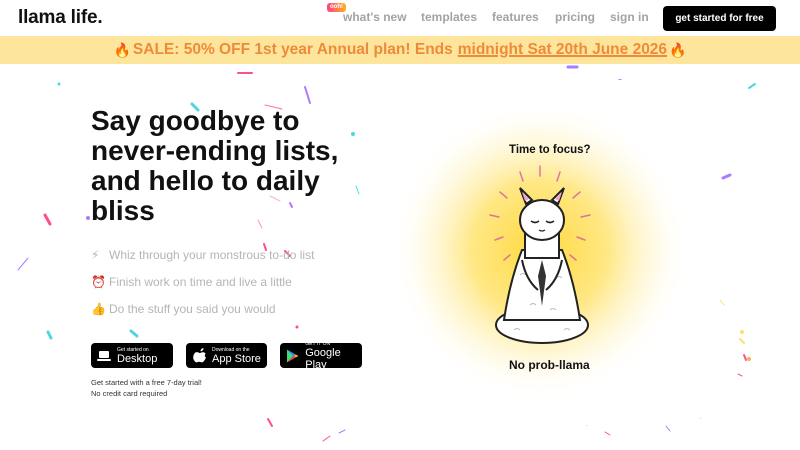 The image size is (800, 450). I want to click on store-big-label: App Store, so click(236, 358).